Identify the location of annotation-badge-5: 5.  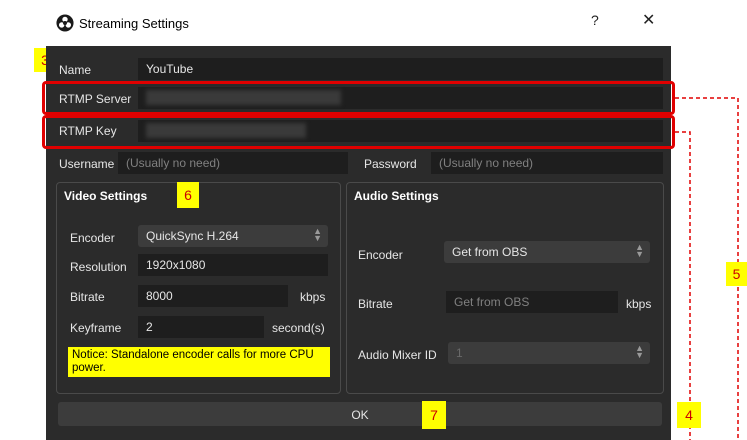
(736, 274).